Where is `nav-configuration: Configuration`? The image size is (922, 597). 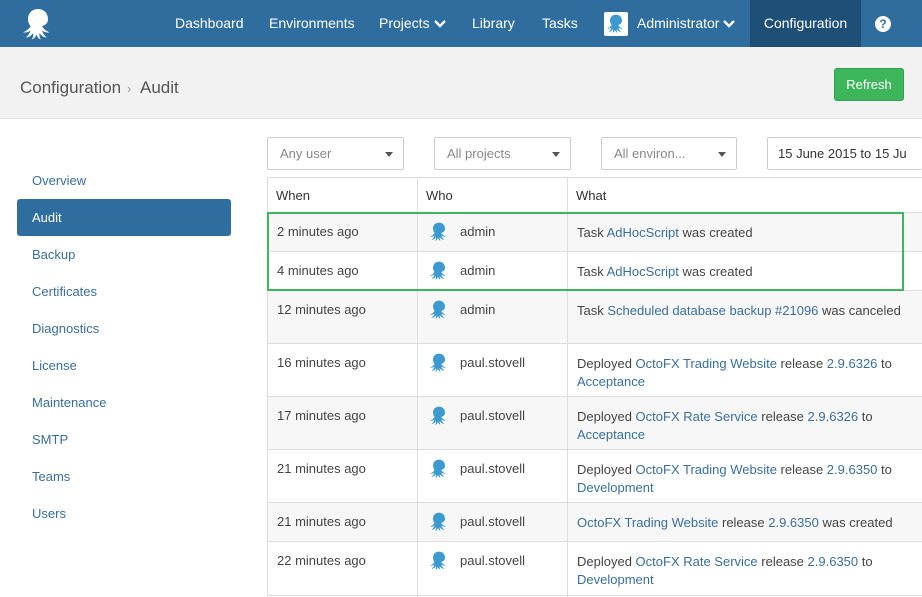
nav-configuration: Configuration is located at coordinates (805, 23).